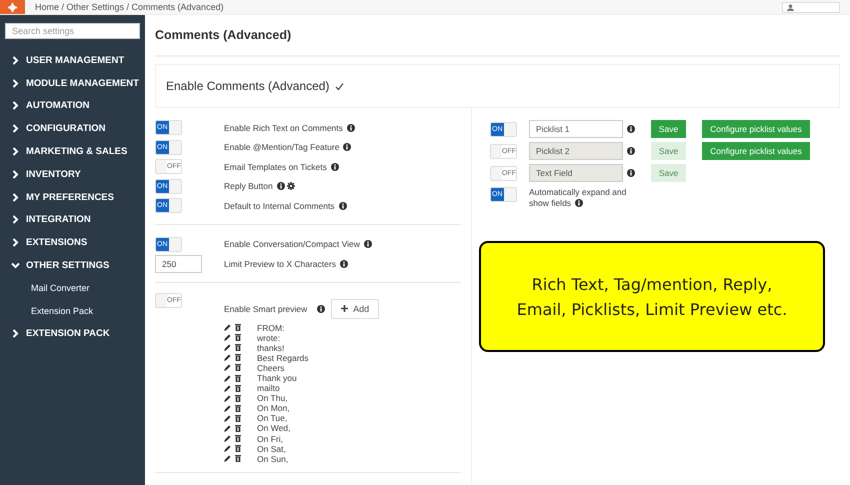 Image resolution: width=850 pixels, height=485 pixels. I want to click on sidebar-item: MODULE MANAGEMENT, so click(72, 83).